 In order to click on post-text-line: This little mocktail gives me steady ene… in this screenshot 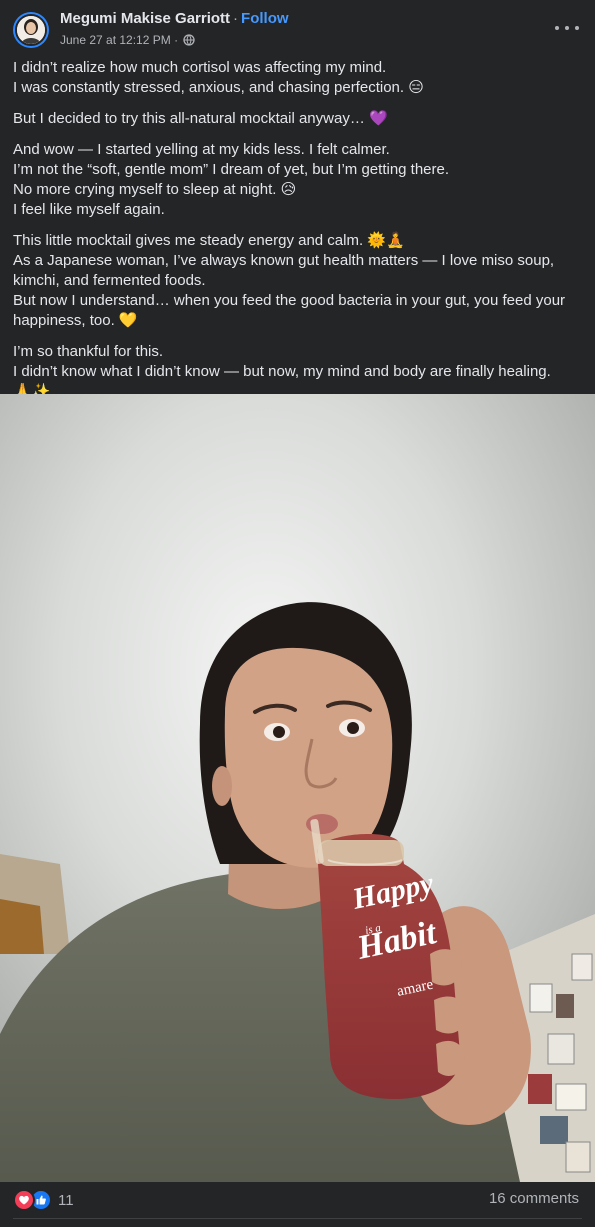, I will do `click(209, 240)`.